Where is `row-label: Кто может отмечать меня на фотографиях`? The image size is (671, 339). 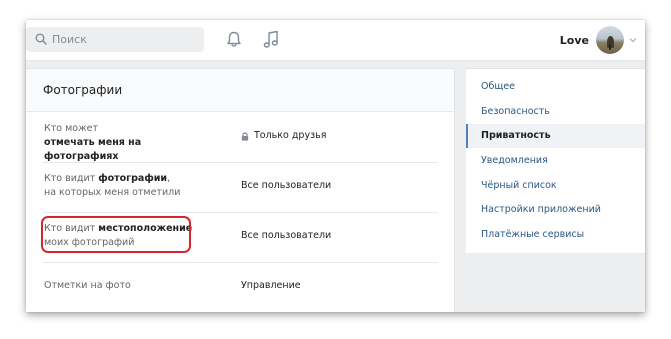 row-label: Кто может отмечать меня на фотографиях is located at coordinates (93, 142).